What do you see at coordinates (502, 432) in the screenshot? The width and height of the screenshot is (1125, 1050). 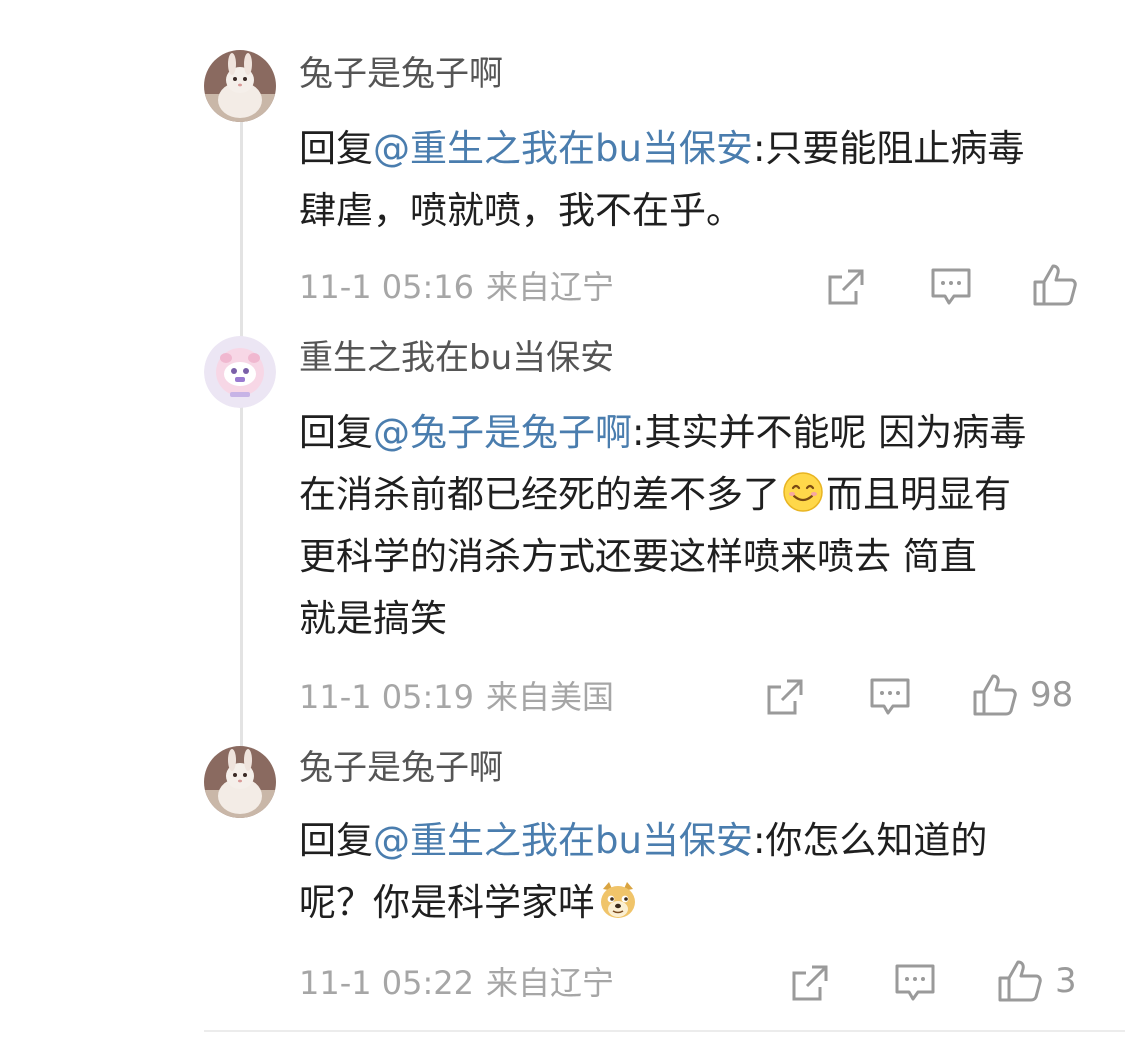 I see `mention-link: @兔子是兔子啊` at bounding box center [502, 432].